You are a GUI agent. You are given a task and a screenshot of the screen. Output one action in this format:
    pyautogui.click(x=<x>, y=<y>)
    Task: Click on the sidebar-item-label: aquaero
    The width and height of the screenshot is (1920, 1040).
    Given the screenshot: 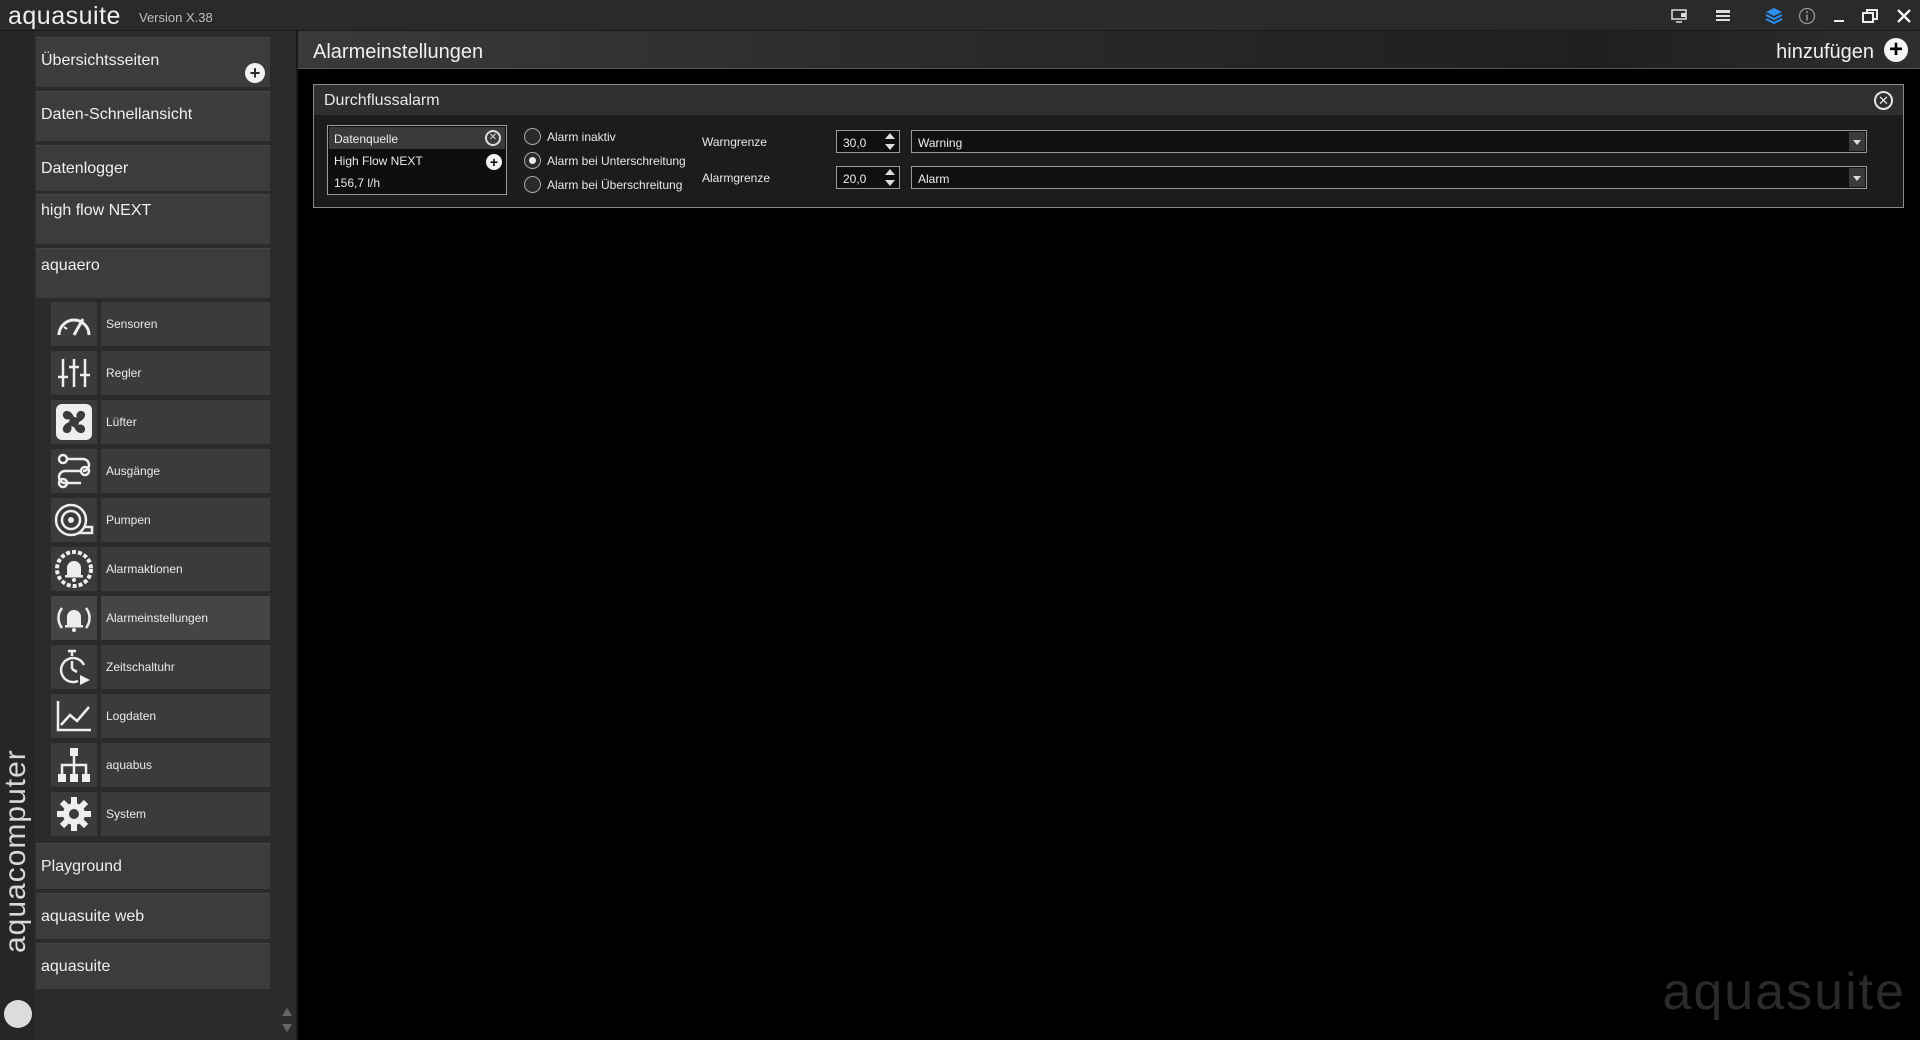 What is the action you would take?
    pyautogui.click(x=70, y=265)
    